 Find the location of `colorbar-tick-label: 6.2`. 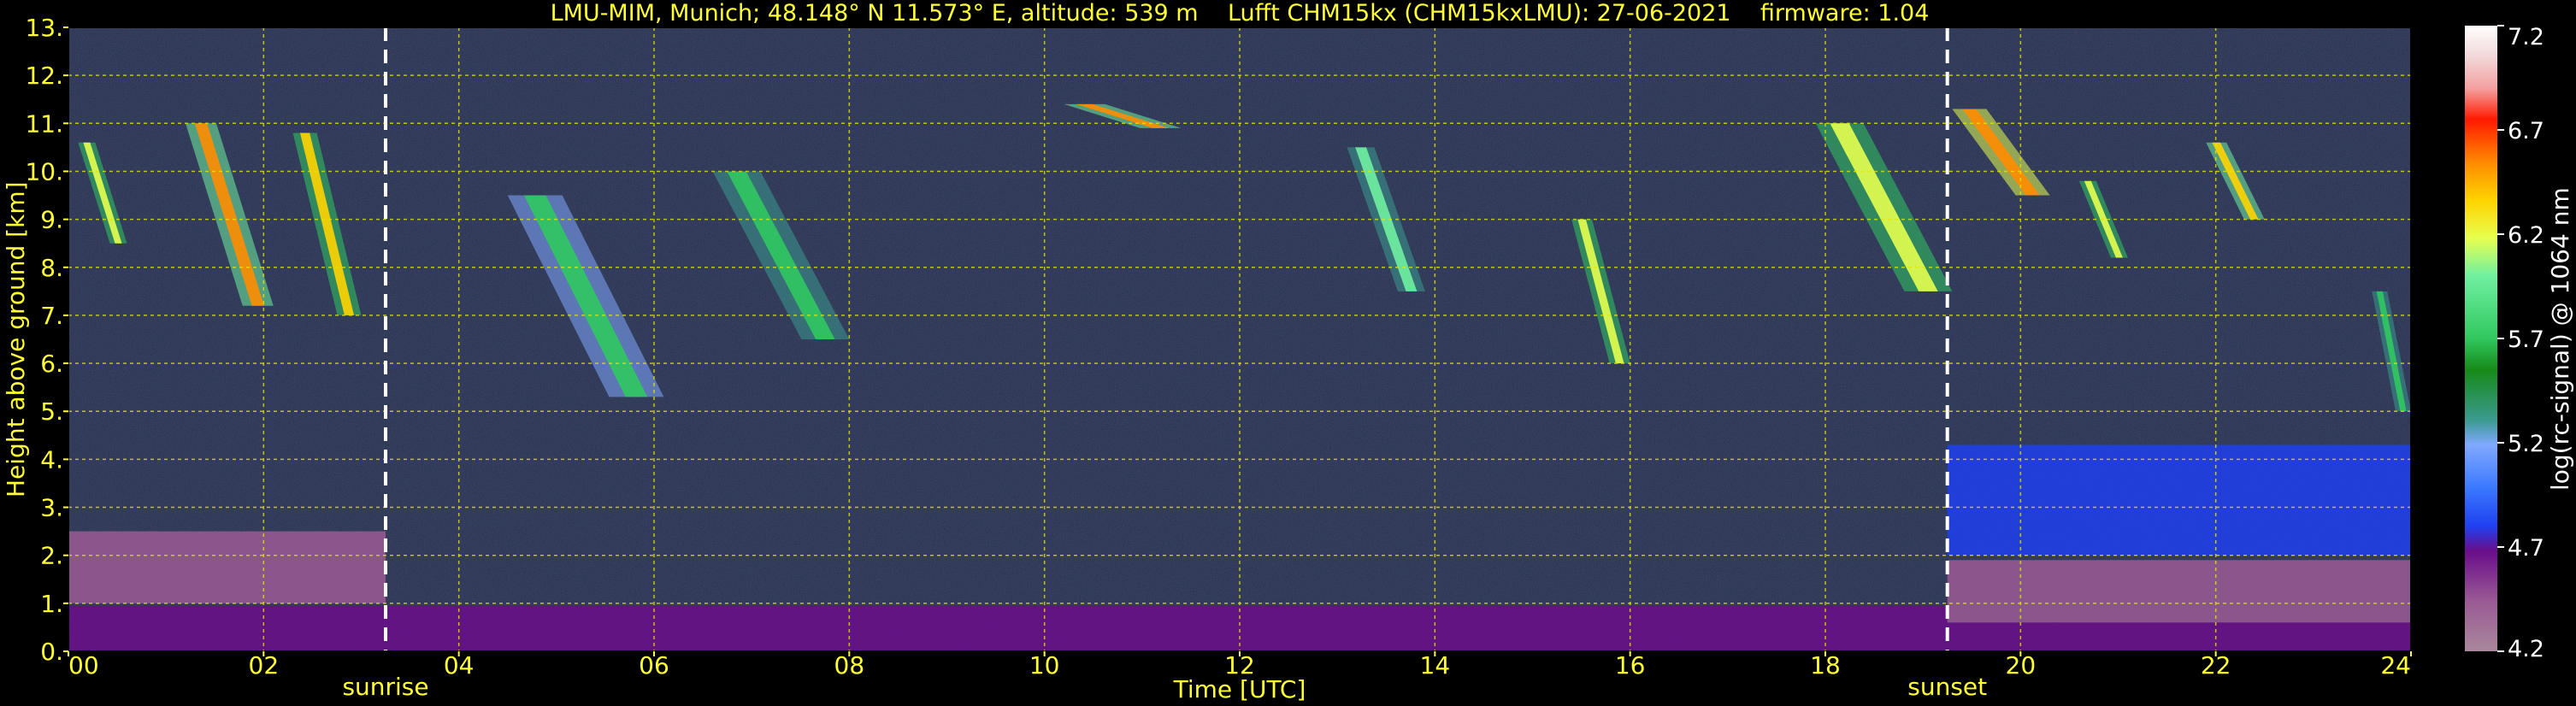

colorbar-tick-label: 6.2 is located at coordinates (2526, 235).